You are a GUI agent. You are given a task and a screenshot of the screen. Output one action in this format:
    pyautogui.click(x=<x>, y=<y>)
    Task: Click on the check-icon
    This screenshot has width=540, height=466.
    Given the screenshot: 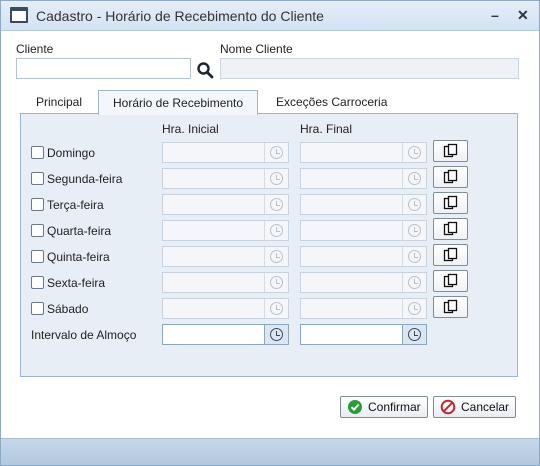 What is the action you would take?
    pyautogui.click(x=355, y=407)
    